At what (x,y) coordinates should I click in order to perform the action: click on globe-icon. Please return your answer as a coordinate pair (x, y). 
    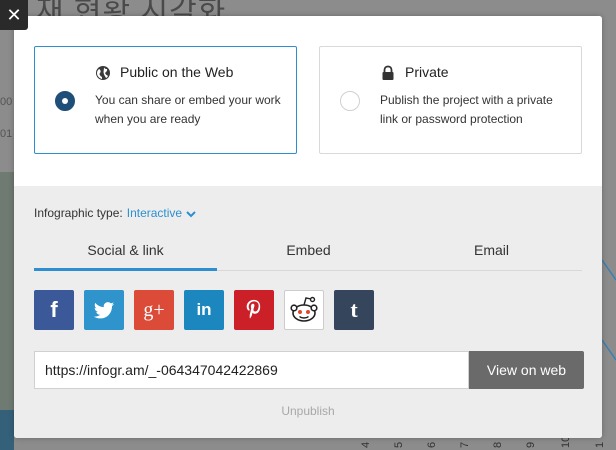
    Looking at the image, I should click on (103, 73).